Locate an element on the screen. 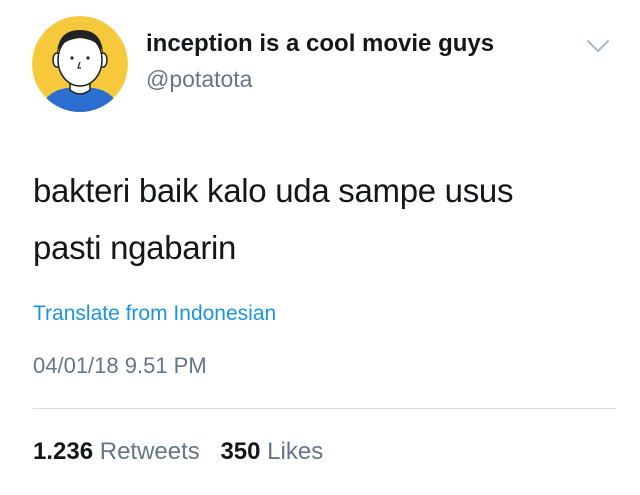 The width and height of the screenshot is (640, 495). retweets-label: Retweets is located at coordinates (149, 451).